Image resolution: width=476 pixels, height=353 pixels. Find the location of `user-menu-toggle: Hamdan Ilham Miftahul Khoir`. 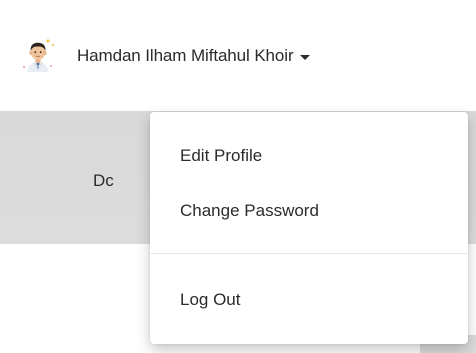

user-menu-toggle: Hamdan Ilham Miftahul Khoir is located at coordinates (164, 56).